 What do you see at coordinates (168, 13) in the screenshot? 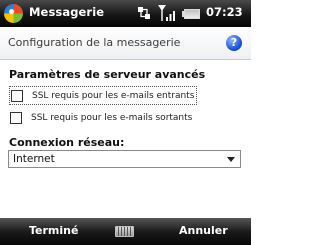
I see `signal-strength-icon` at bounding box center [168, 13].